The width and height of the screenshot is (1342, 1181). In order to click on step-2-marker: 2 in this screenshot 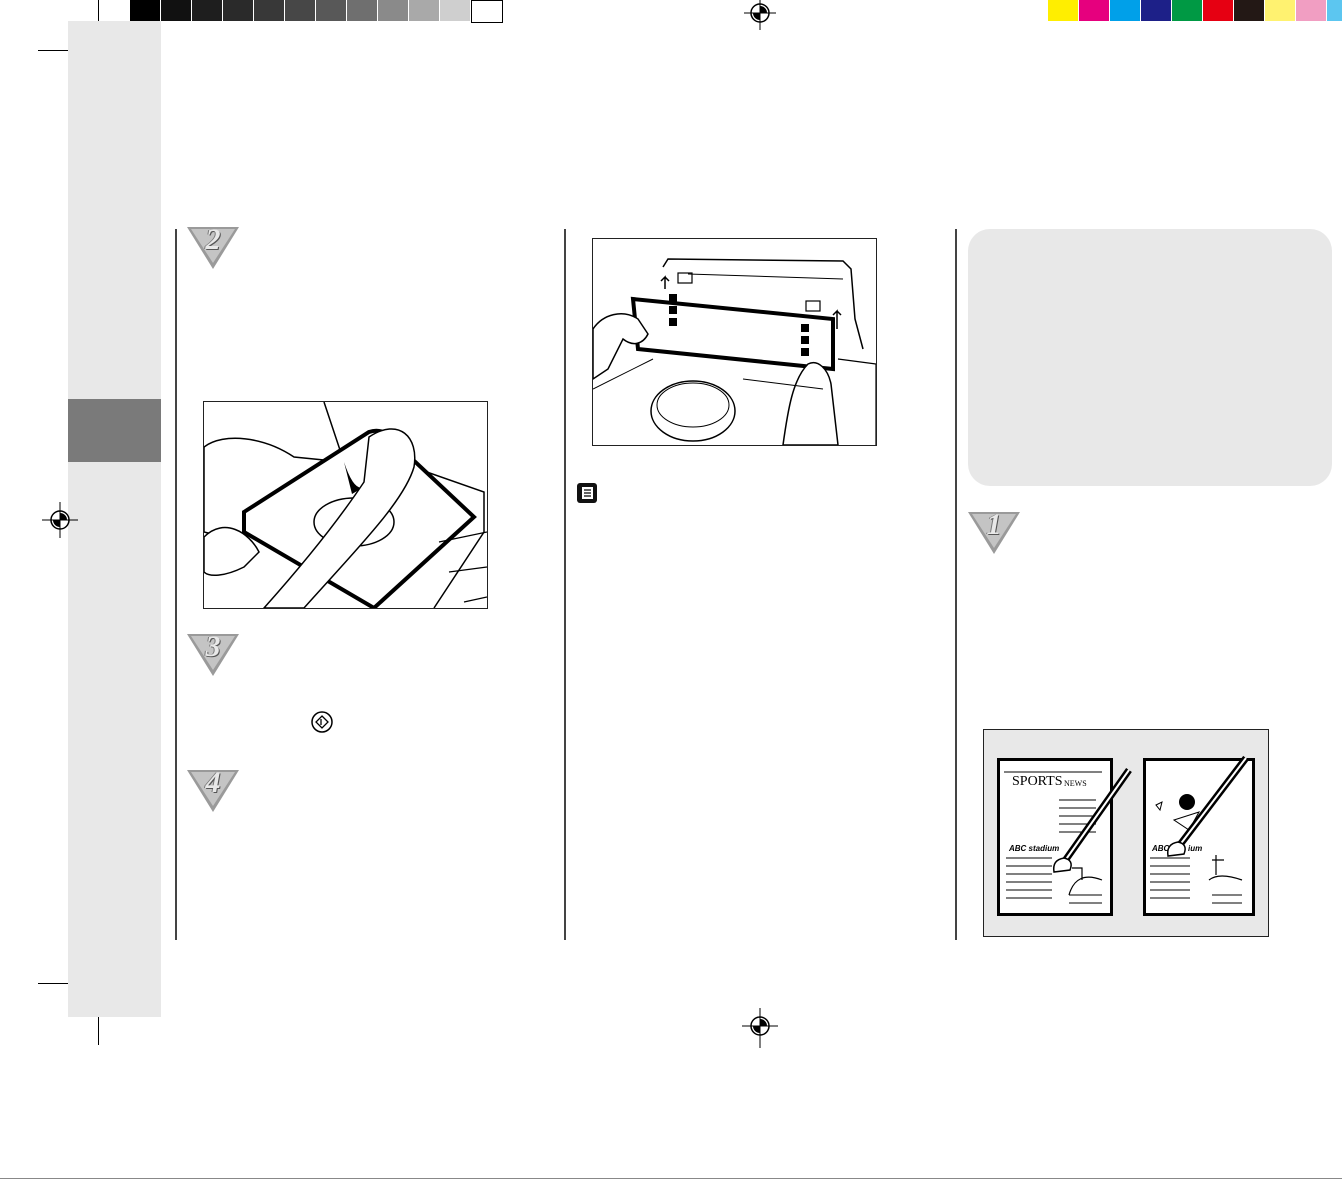, I will do `click(213, 247)`.